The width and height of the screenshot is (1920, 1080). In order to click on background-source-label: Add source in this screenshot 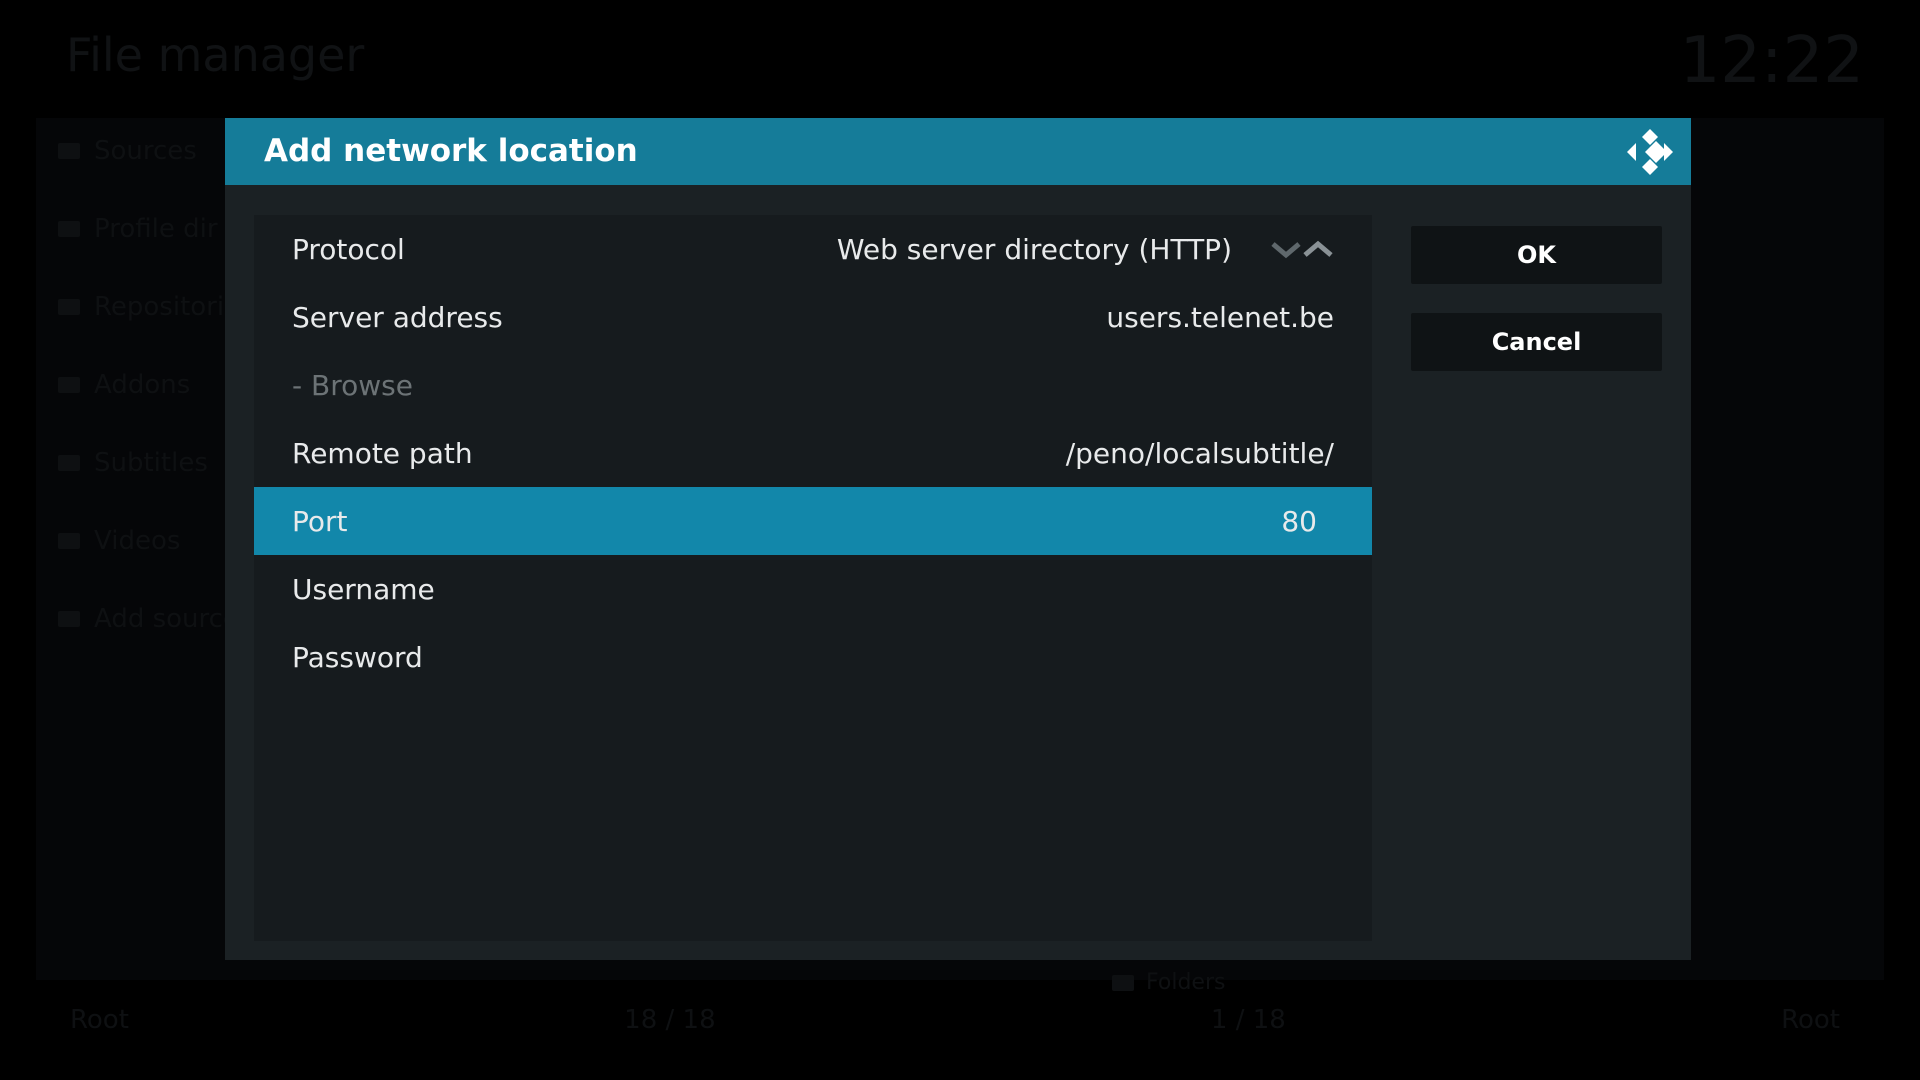, I will do `click(166, 619)`.